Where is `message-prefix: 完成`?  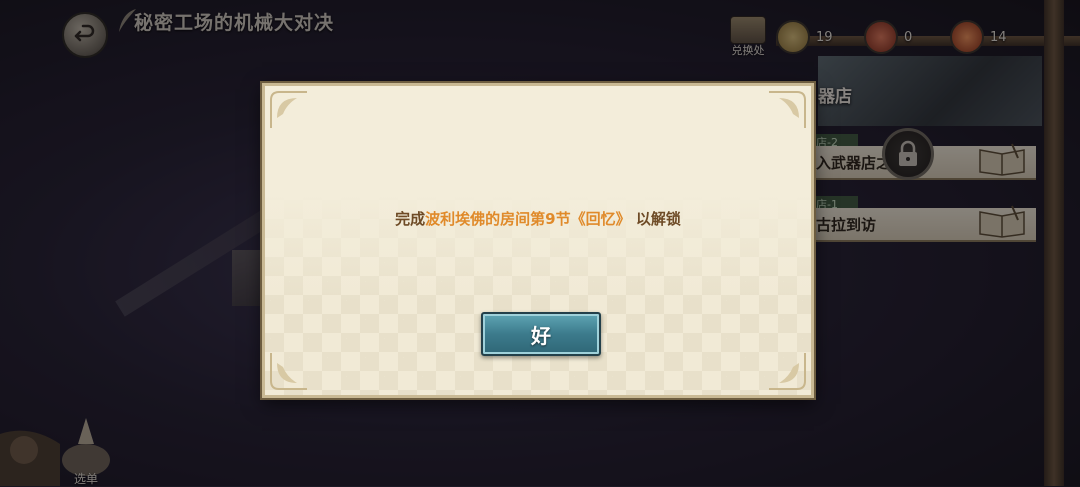
message-prefix: 完成 is located at coordinates (410, 219).